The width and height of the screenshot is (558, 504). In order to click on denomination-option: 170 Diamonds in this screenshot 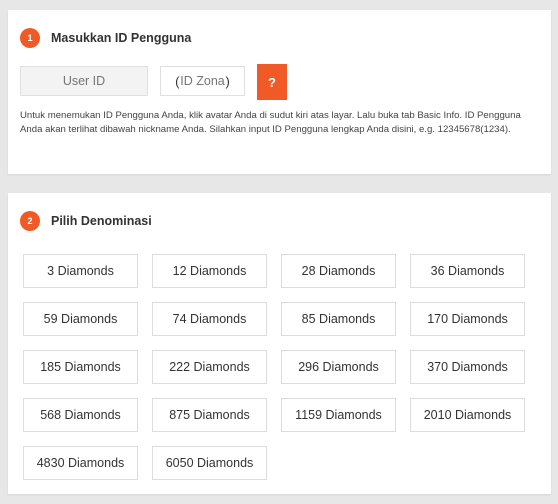, I will do `click(467, 319)`.